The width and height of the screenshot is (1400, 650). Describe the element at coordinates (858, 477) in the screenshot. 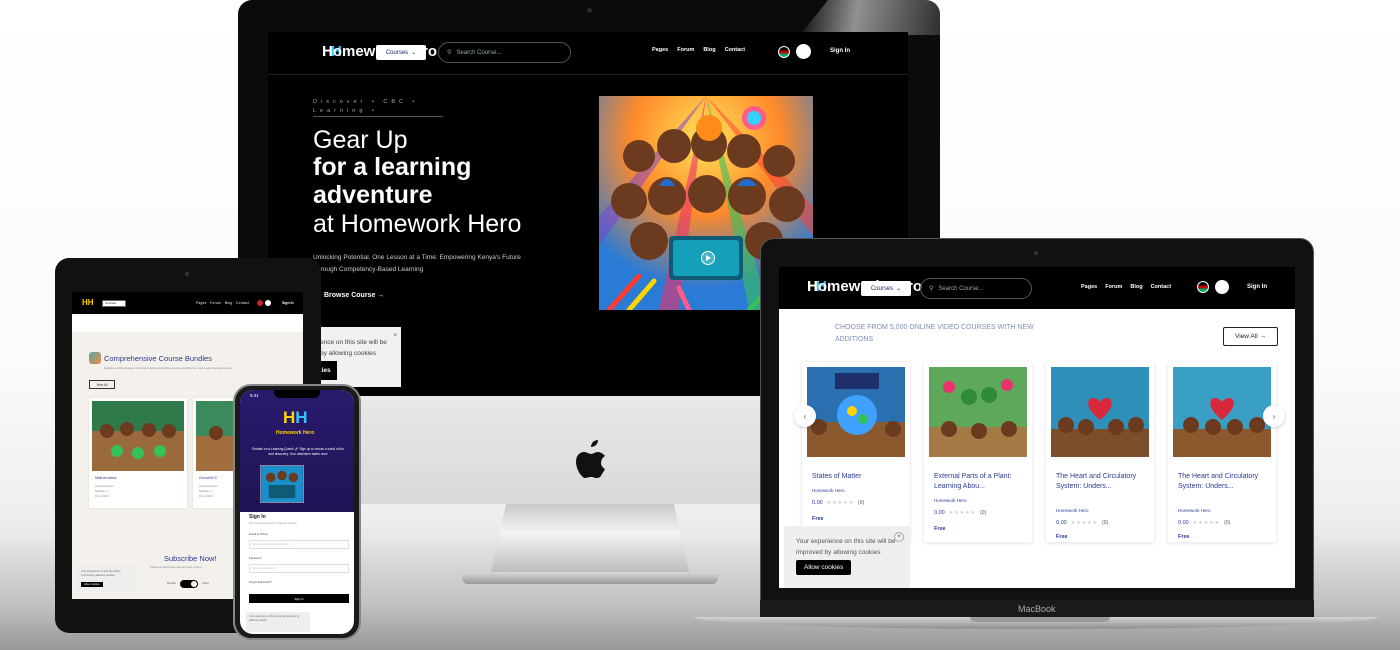

I see `course-card-title: States of Matter` at that location.